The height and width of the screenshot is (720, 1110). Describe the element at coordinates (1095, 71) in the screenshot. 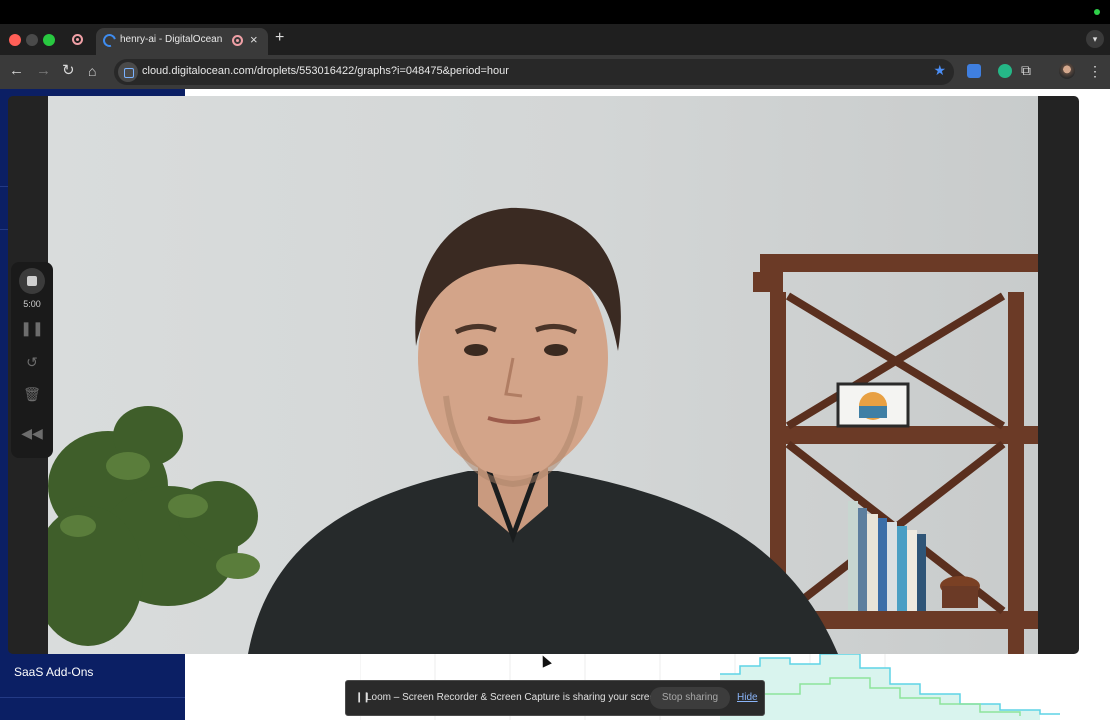

I see `browser-menu-icon: ⋮` at that location.